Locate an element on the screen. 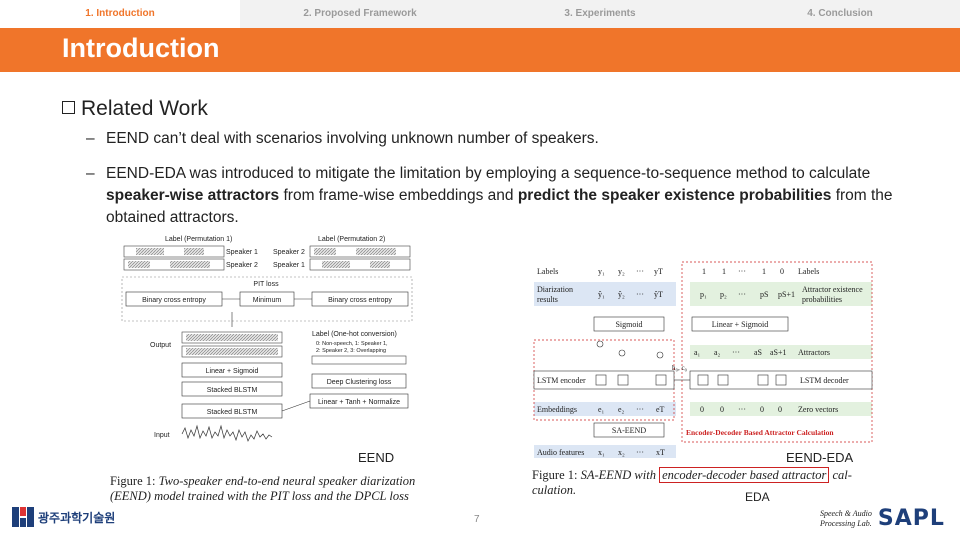  pS1: pS+1 is located at coordinates (786, 294).